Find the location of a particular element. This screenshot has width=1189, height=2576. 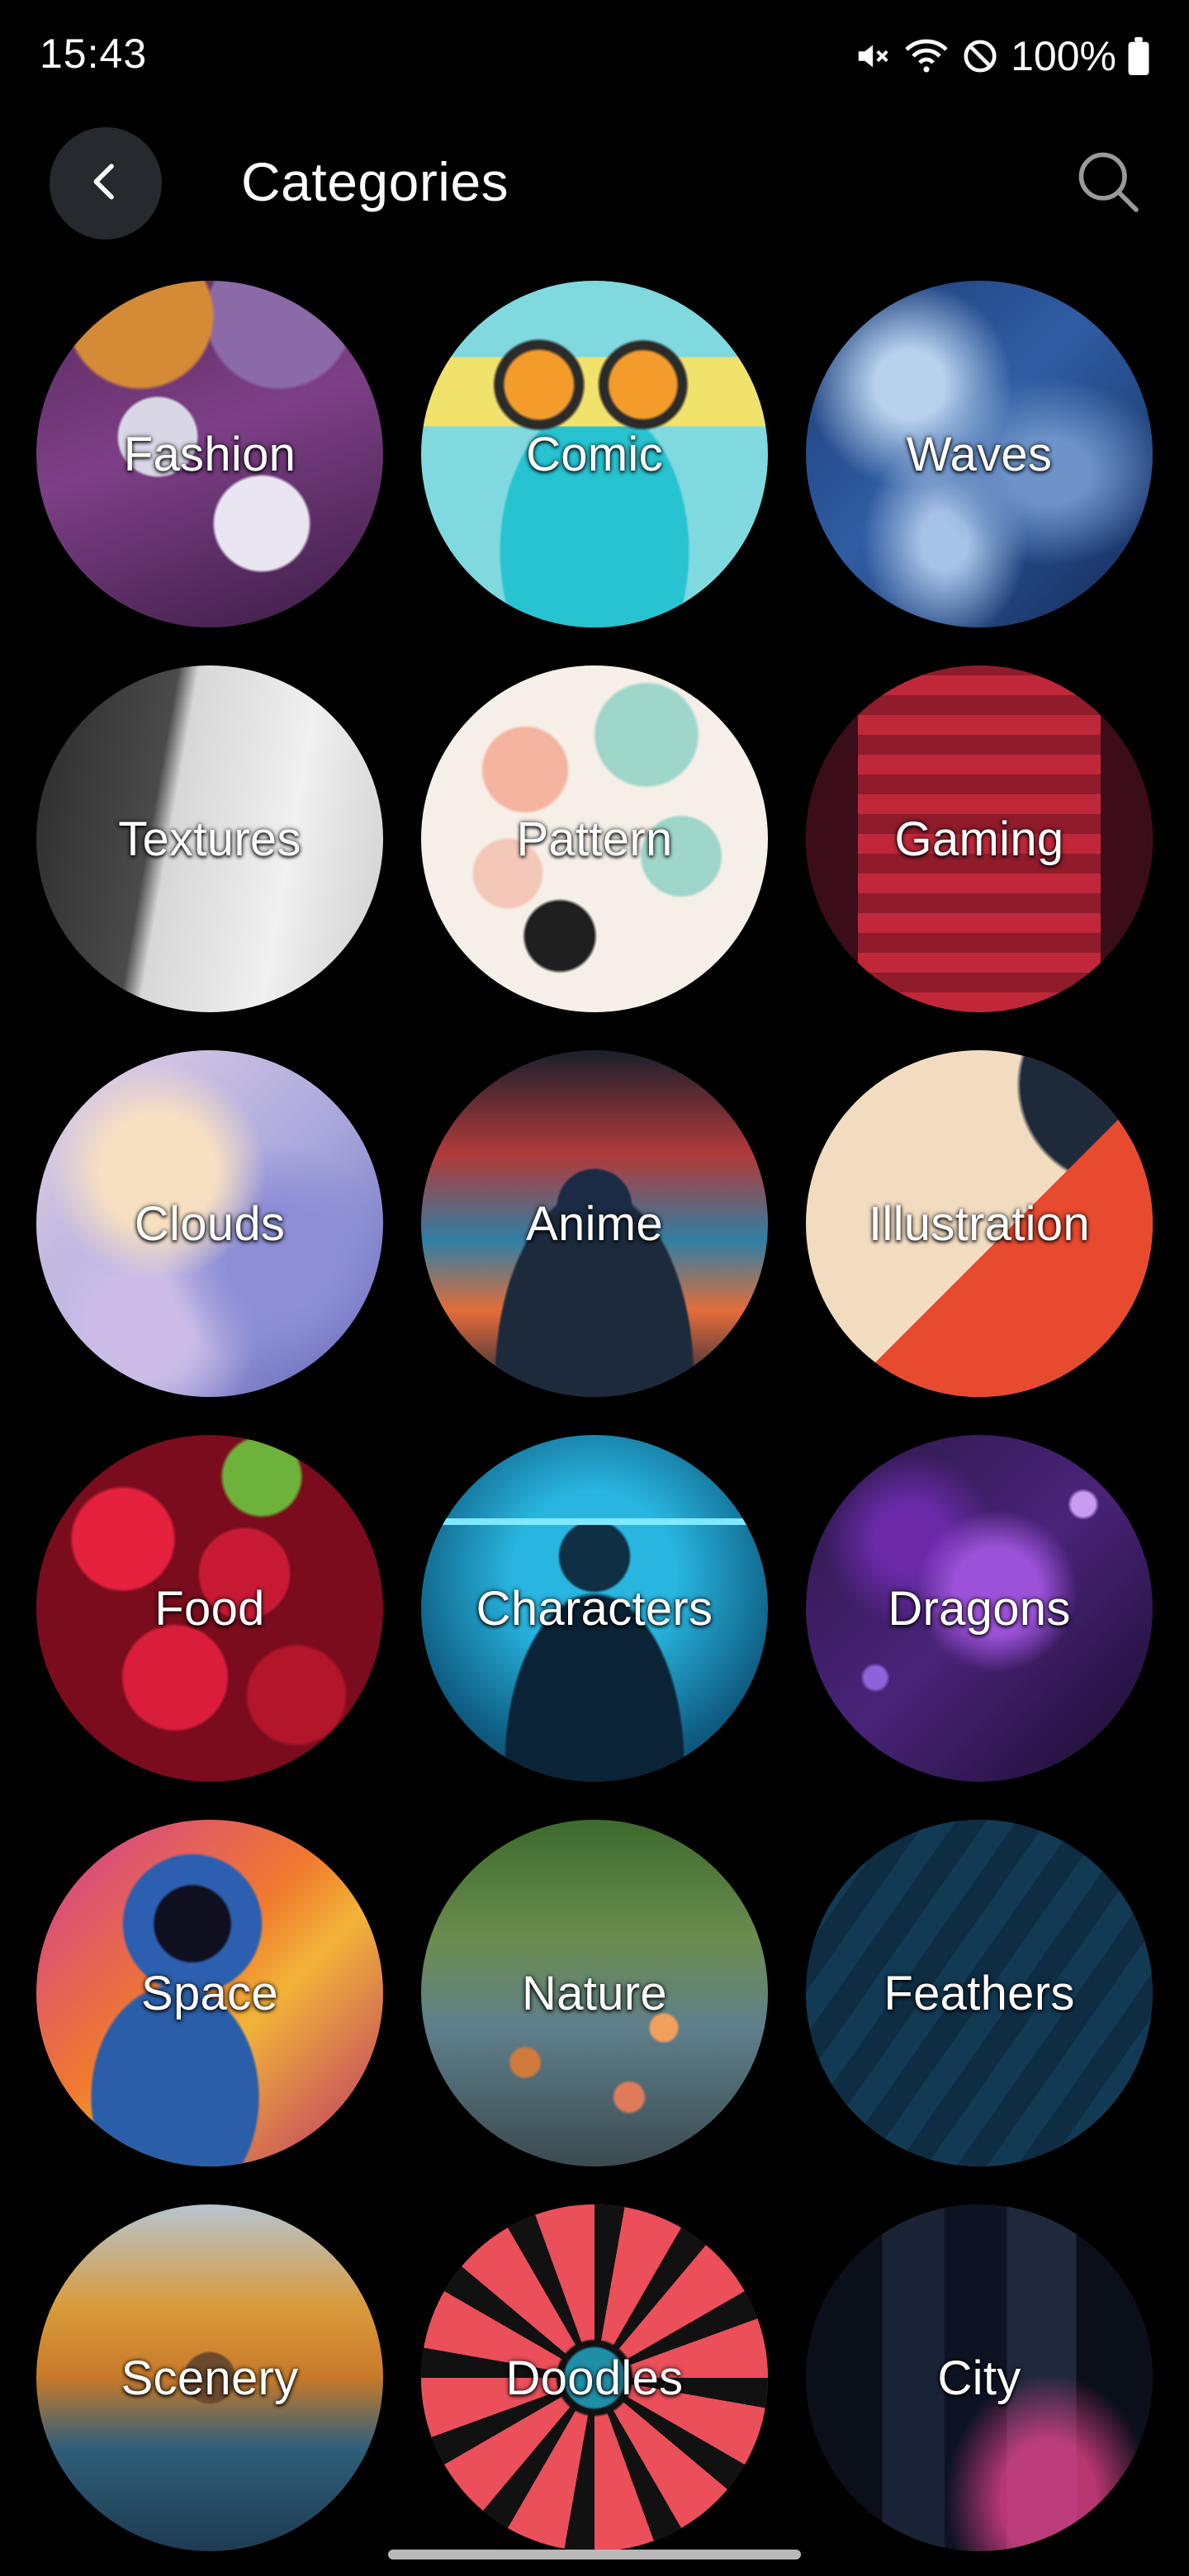

category-label: Space is located at coordinates (209, 1993).